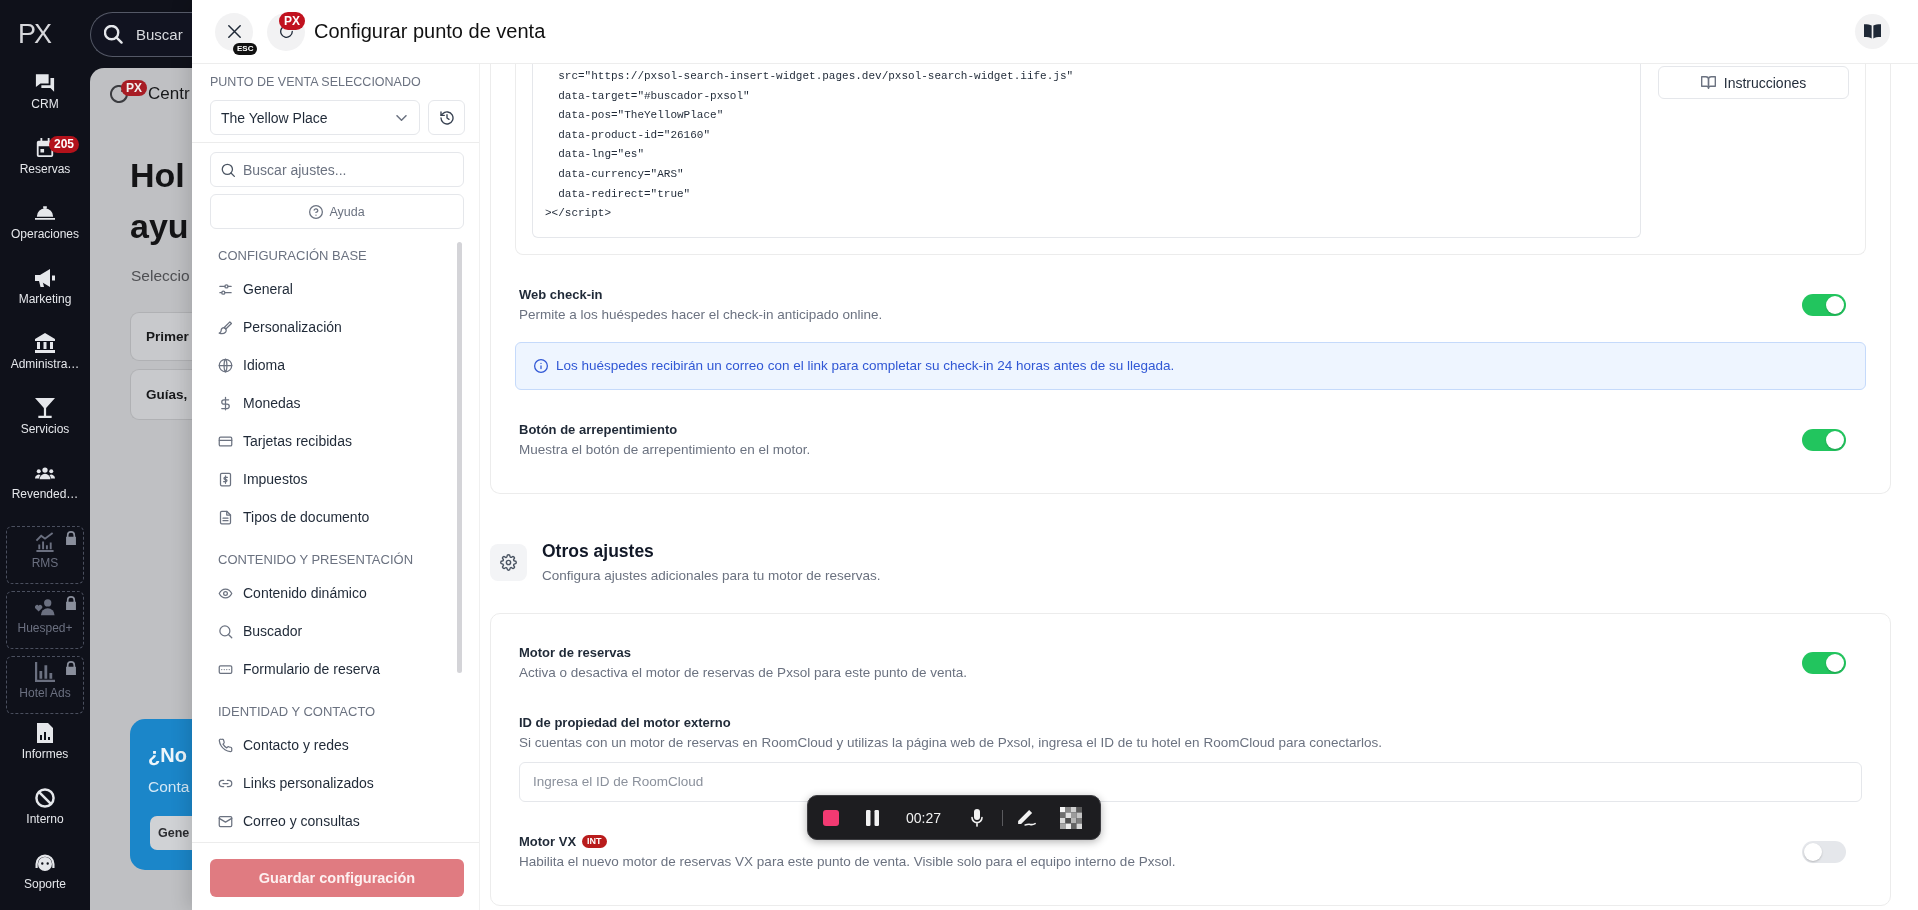 The height and width of the screenshot is (910, 1918). I want to click on instructions-button: Instrucciones, so click(1753, 82).